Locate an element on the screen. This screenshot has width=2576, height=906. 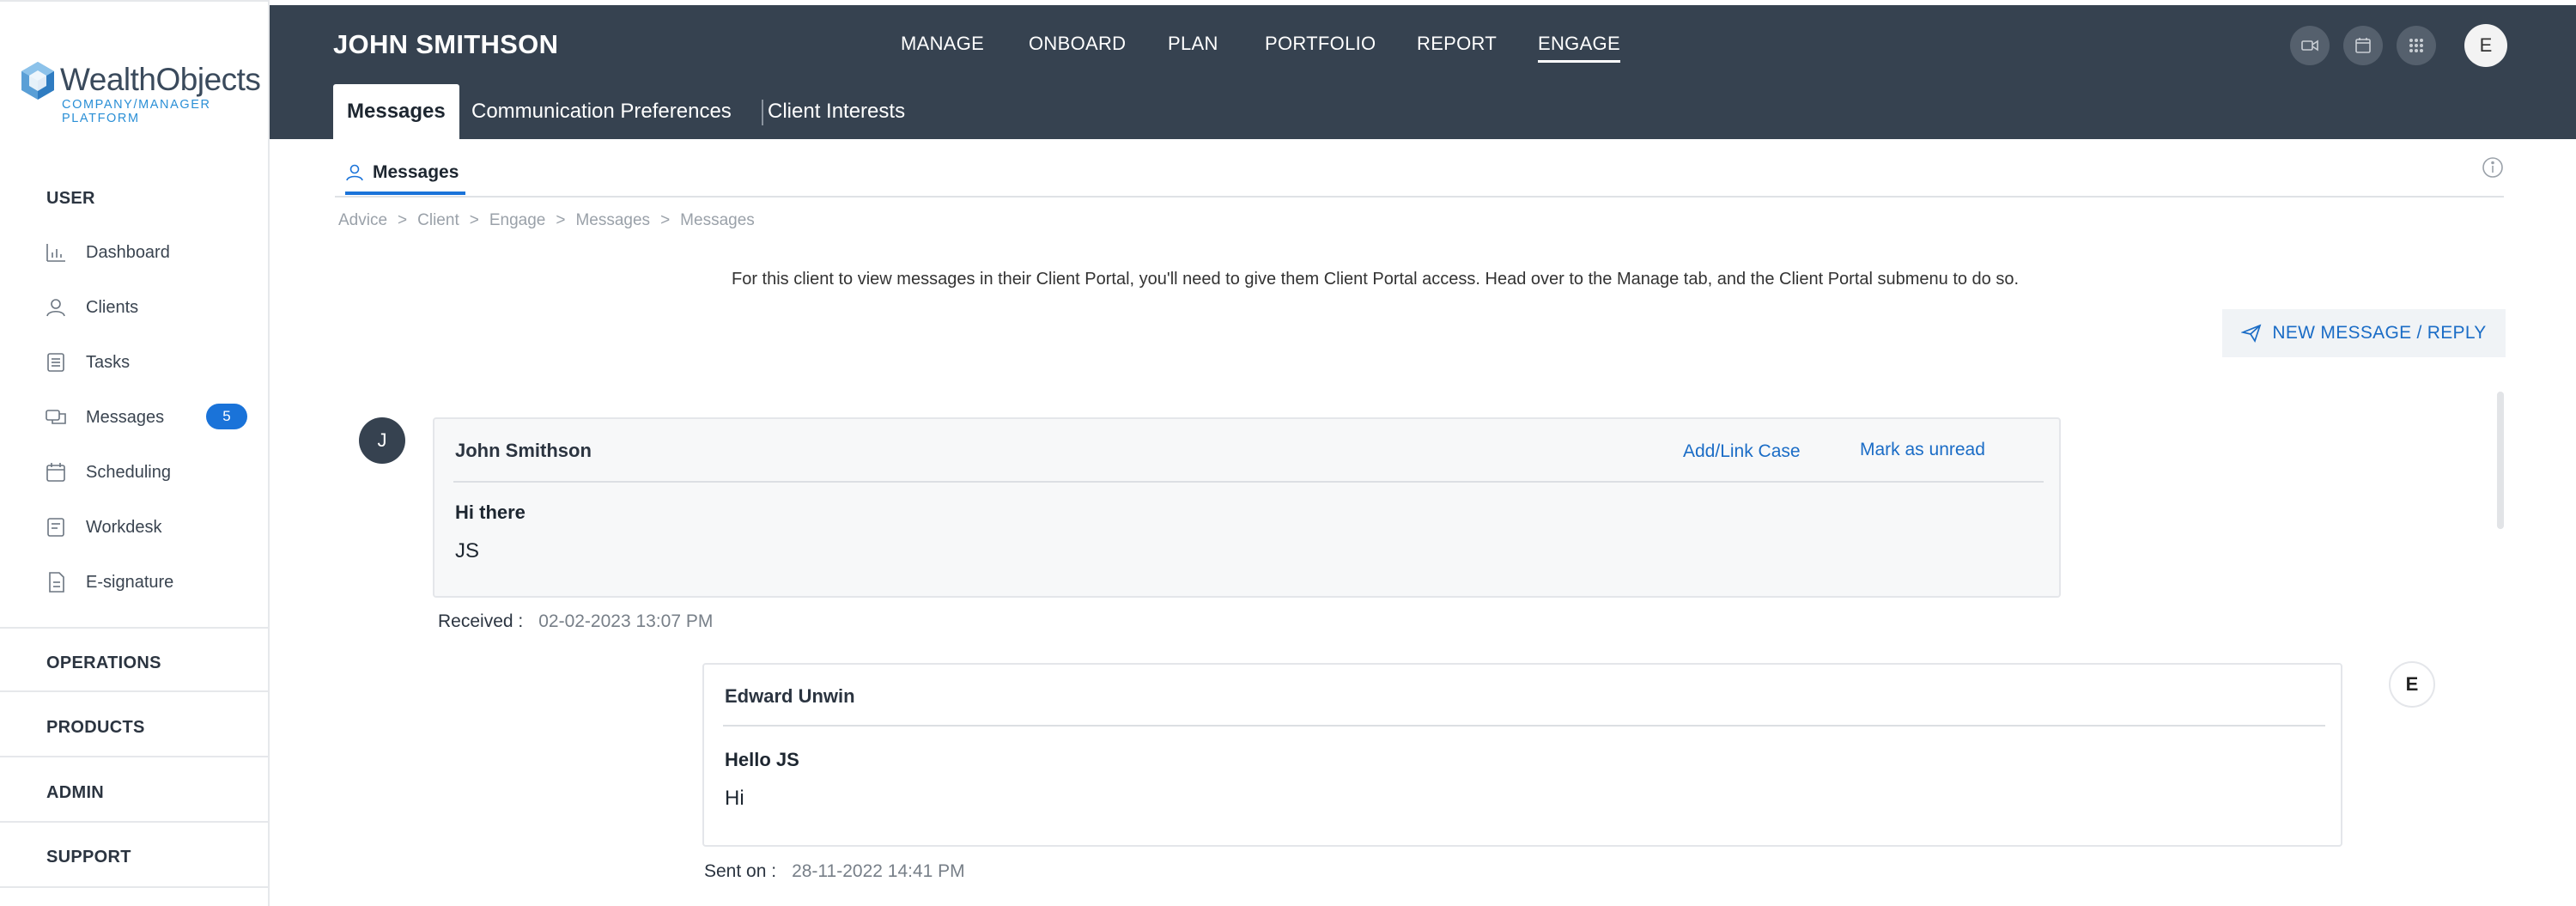
subtab-communication-preferences: Communication Preferences is located at coordinates (601, 112).